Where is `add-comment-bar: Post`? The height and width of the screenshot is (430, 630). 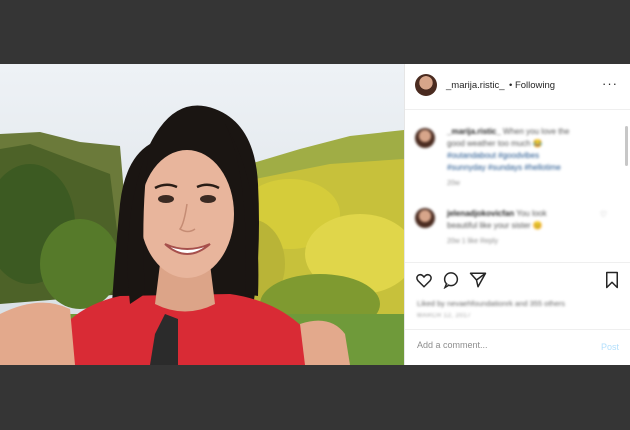
add-comment-bar: Post is located at coordinates (517, 347).